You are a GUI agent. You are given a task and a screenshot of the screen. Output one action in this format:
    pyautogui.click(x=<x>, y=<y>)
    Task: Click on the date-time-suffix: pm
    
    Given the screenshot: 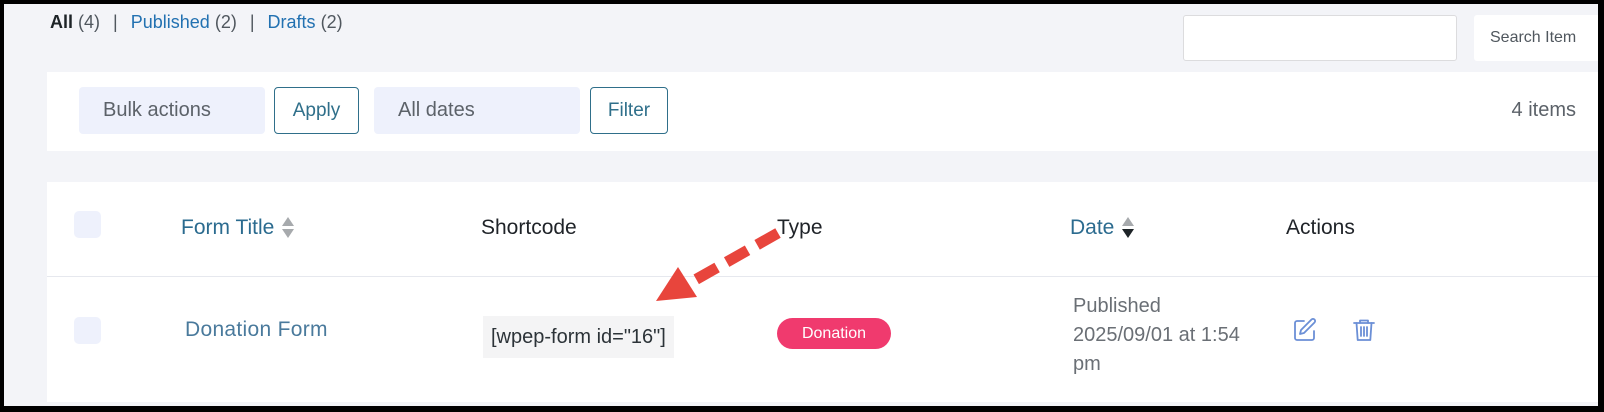 What is the action you would take?
    pyautogui.click(x=1087, y=364)
    